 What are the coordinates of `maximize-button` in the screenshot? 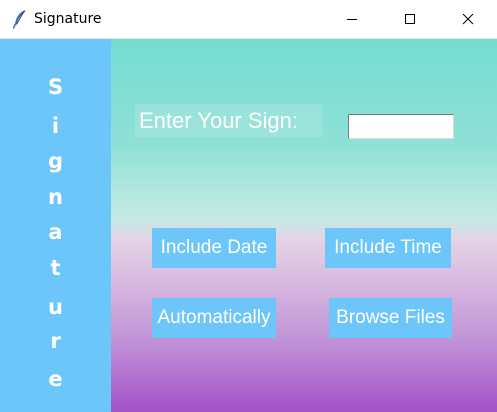 It's located at (410, 19).